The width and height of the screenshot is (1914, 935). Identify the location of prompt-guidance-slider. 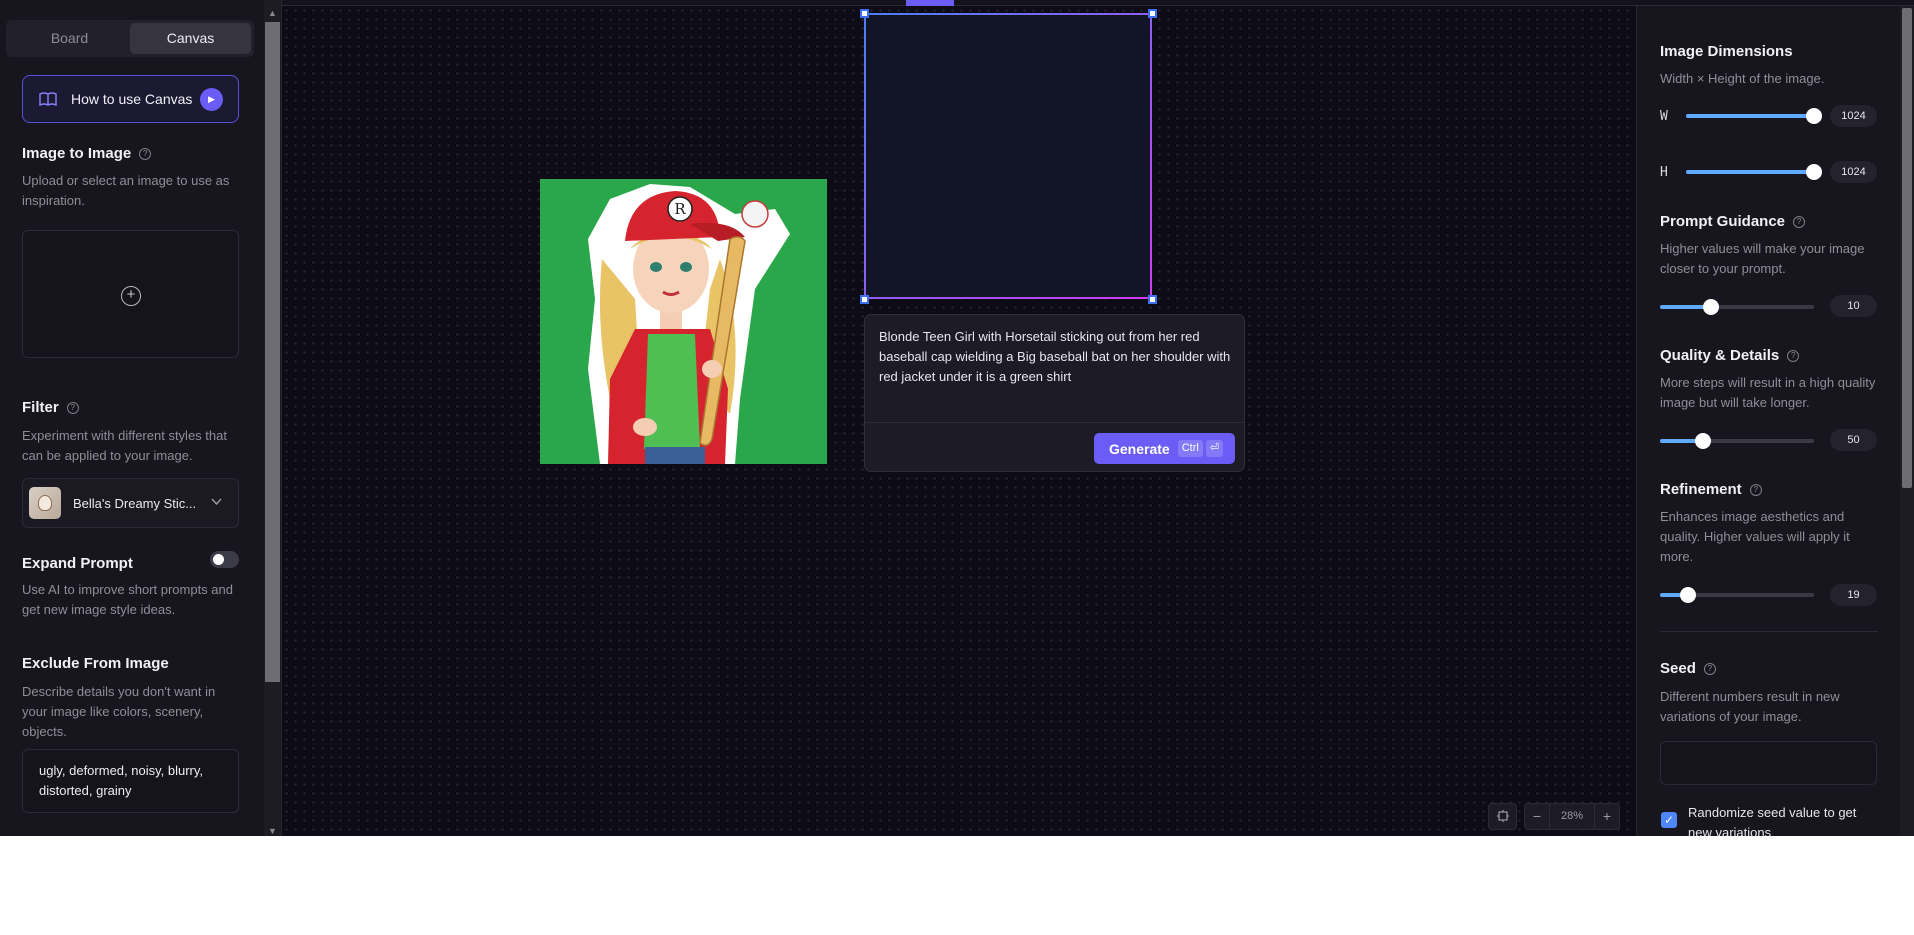
(1737, 307).